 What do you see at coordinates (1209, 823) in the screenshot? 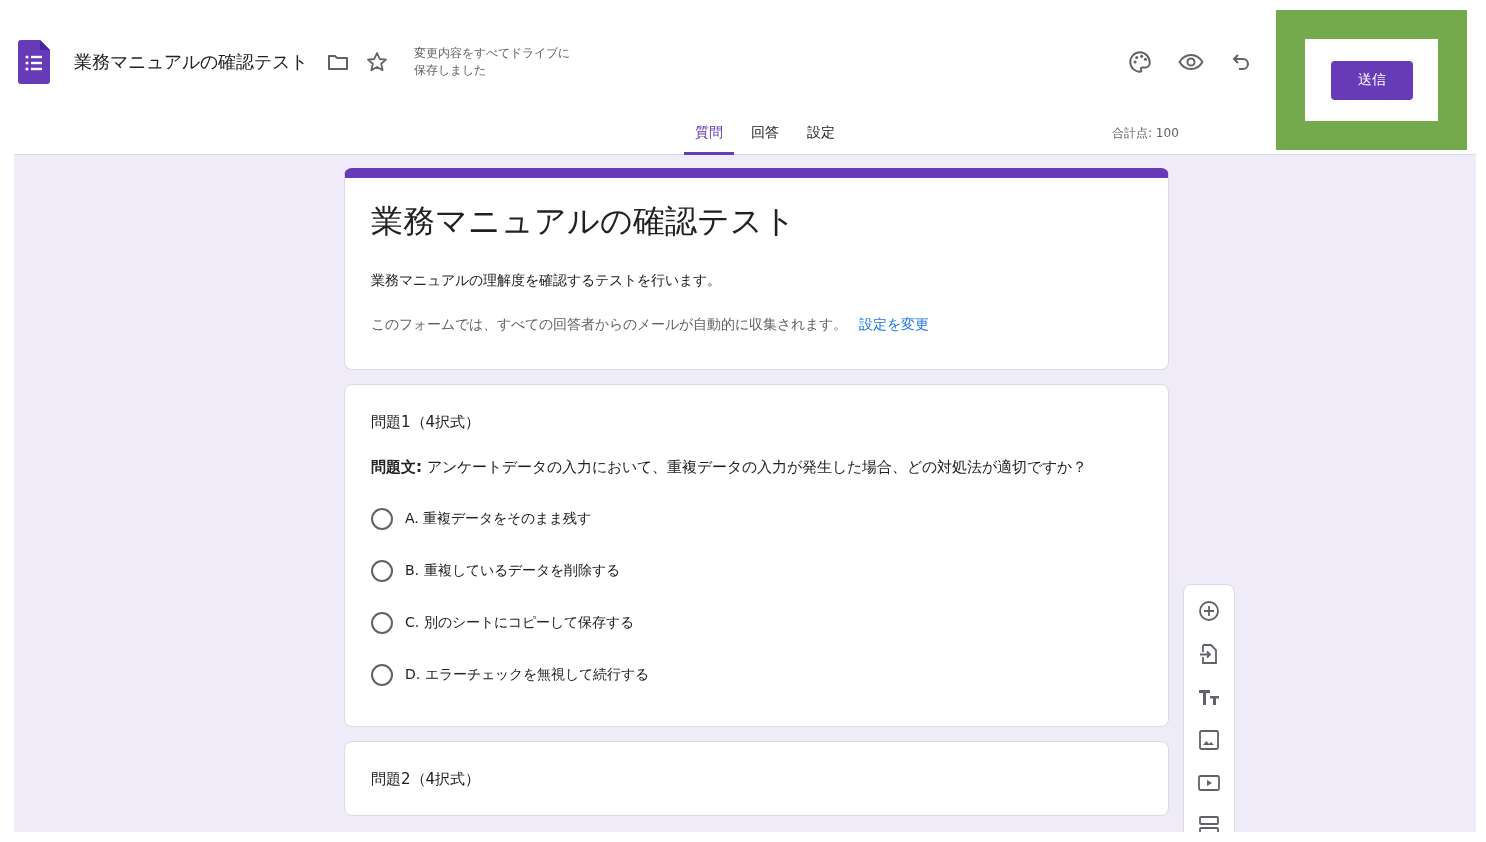
I see `section-icon` at bounding box center [1209, 823].